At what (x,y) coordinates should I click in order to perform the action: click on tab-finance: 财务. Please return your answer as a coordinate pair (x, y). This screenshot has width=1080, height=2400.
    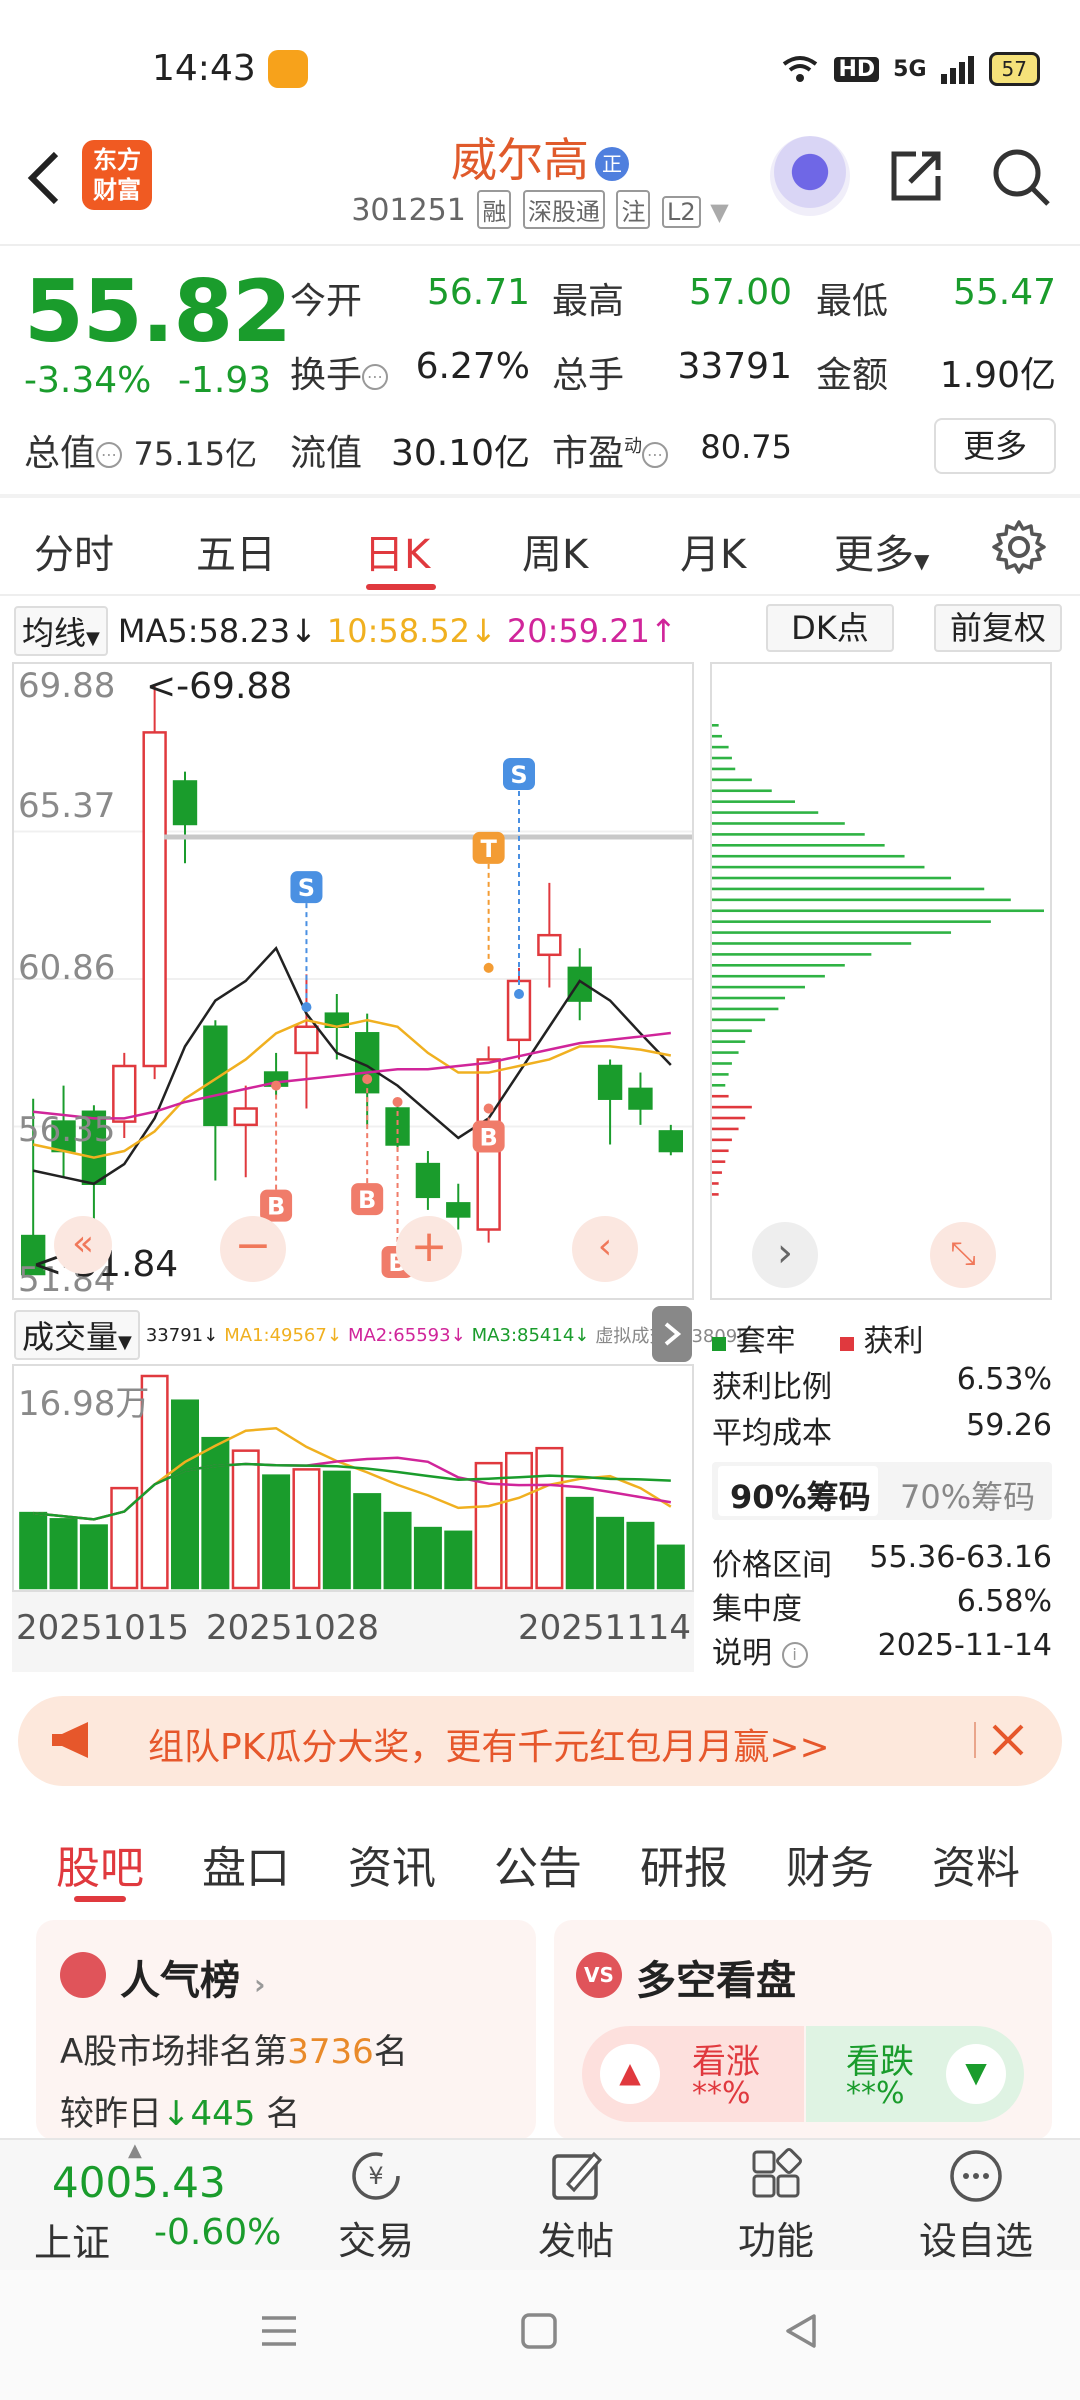
    Looking at the image, I should click on (830, 1864).